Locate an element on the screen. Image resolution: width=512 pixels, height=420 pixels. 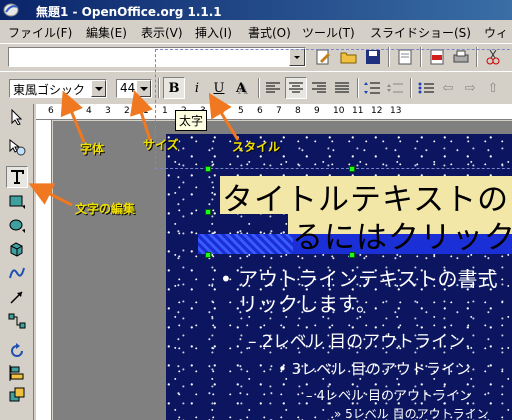
annotation-size: サイズ is located at coordinates (161, 145).